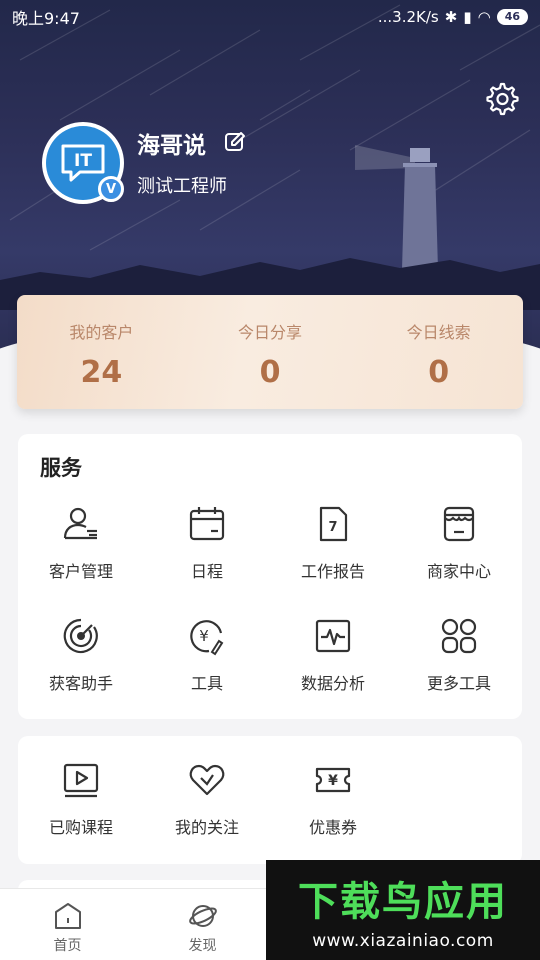 The height and width of the screenshot is (960, 540). I want to click on nav-label: 发现, so click(202, 946).